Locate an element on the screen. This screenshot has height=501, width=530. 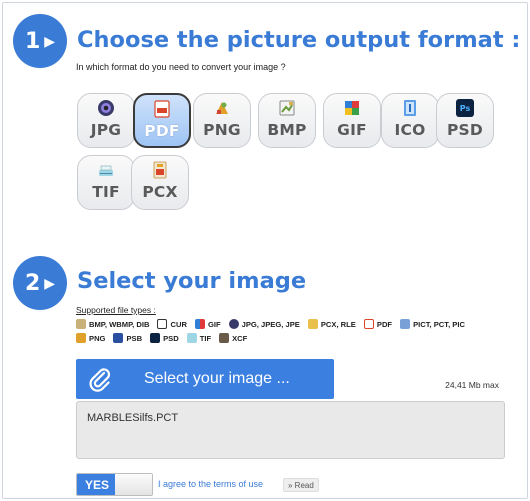
type-pcx: PCX, RLE is located at coordinates (331, 324).